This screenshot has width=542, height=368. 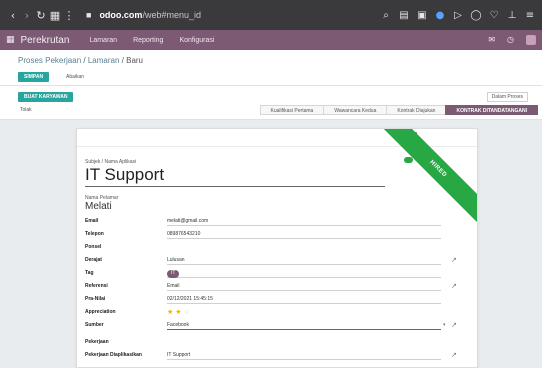 I want to click on tabs-icon: ▦, so click(x=55, y=15).